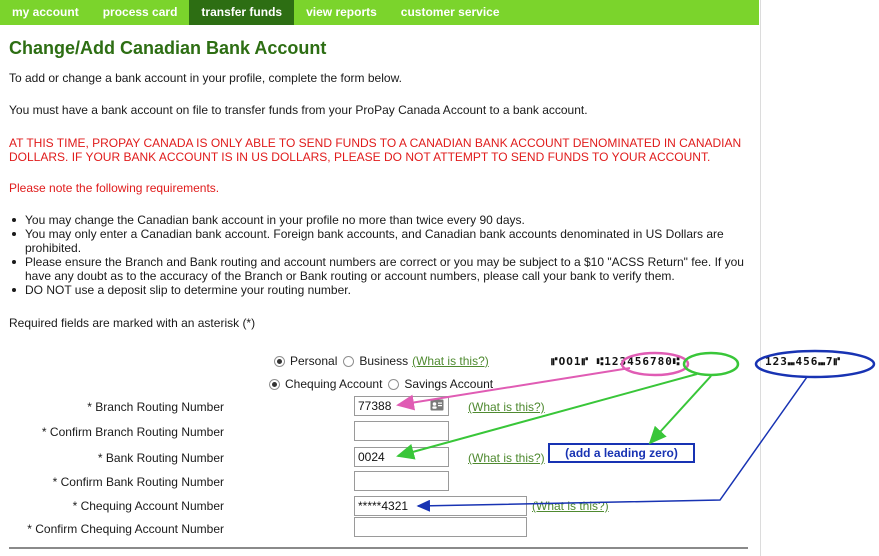  What do you see at coordinates (401, 457) in the screenshot?
I see `bank-routing-input: 0024` at bounding box center [401, 457].